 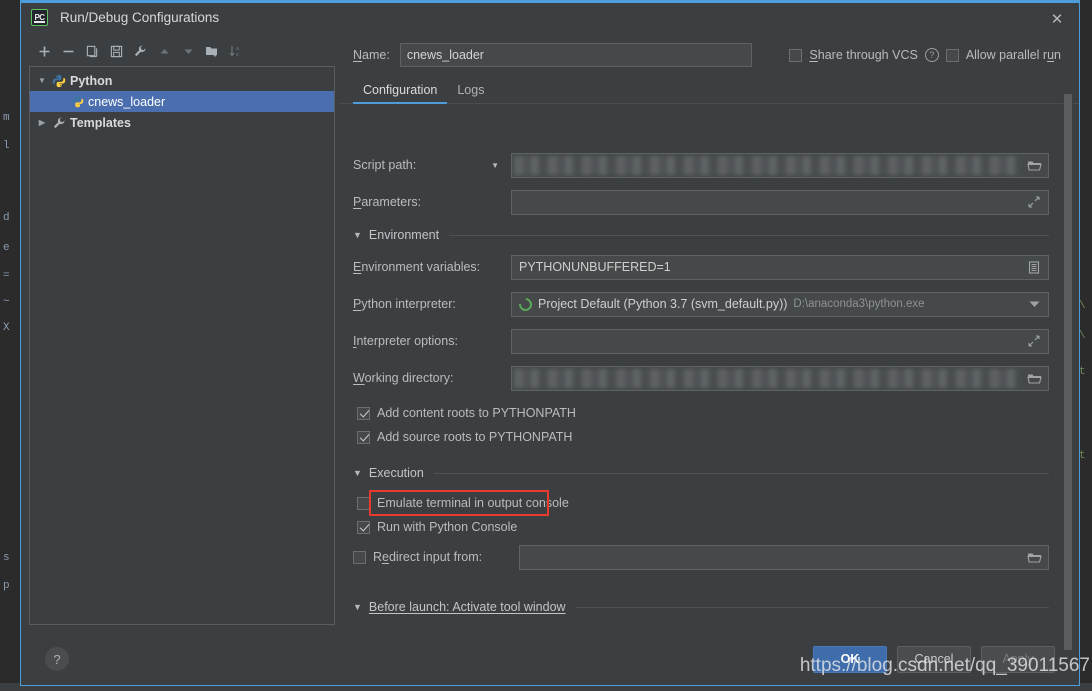 I want to click on footer-buttons: OK Cancel Apply, so click(x=939, y=659).